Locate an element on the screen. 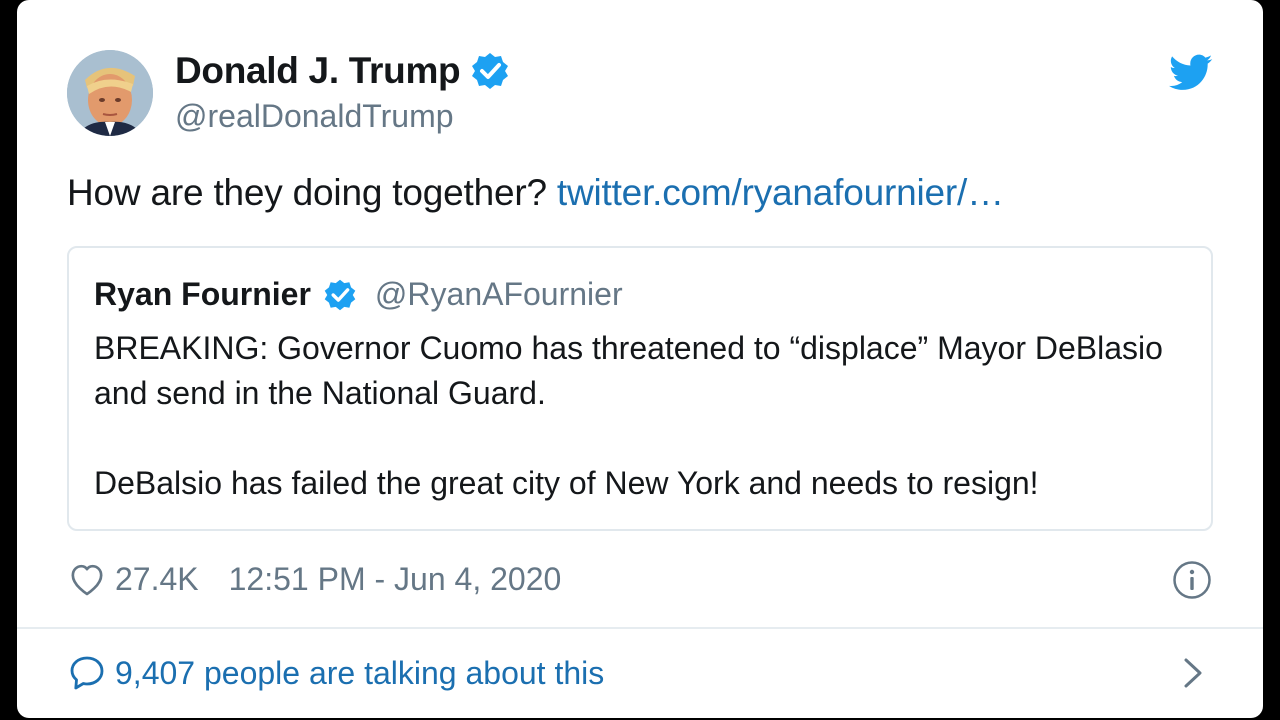  talking-label: 9,407 people are talking about this is located at coordinates (359, 673).